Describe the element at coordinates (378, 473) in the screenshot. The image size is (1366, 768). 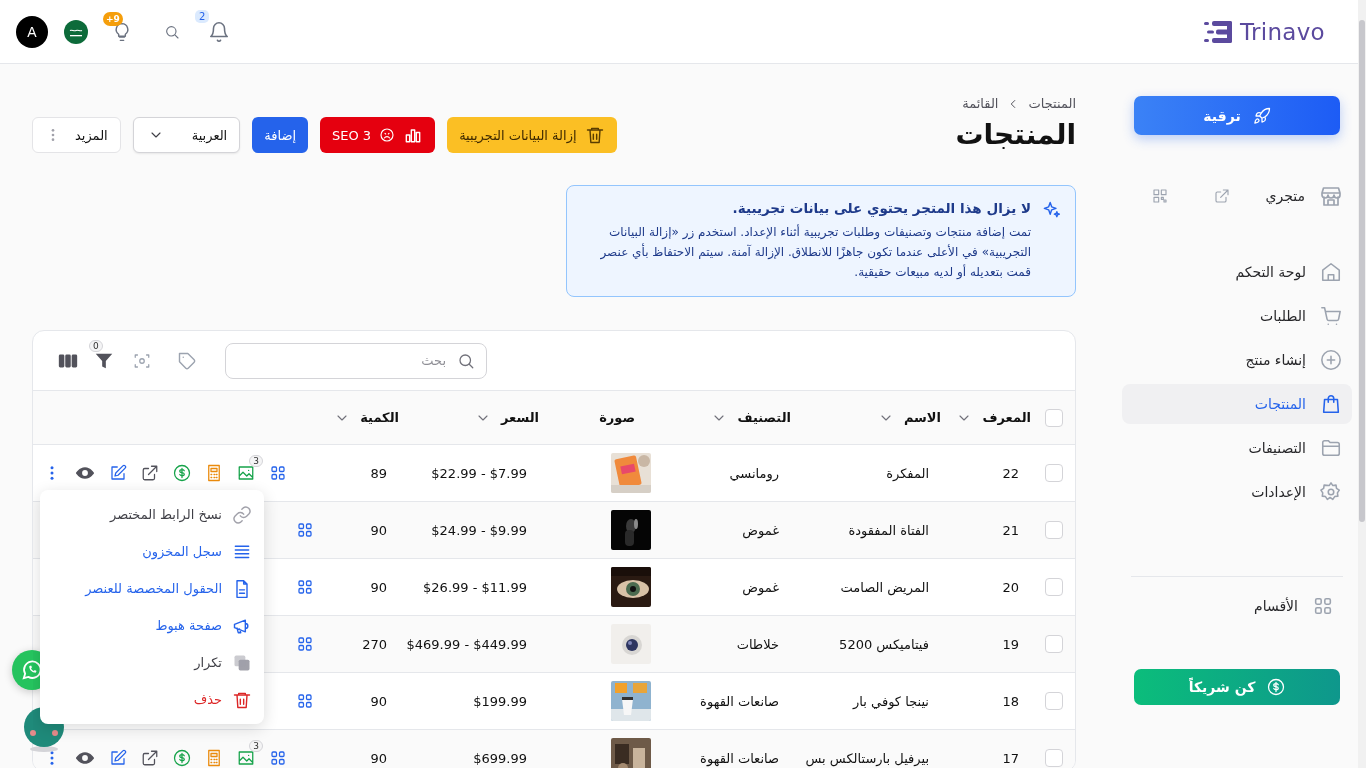
I see `table-cell-text: 89` at that location.